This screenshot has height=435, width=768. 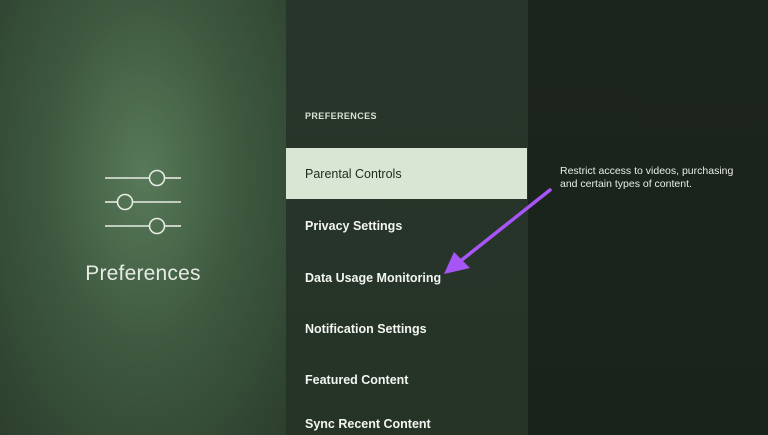 I want to click on menu-item-label: Data Usage Monitoring, so click(x=373, y=277).